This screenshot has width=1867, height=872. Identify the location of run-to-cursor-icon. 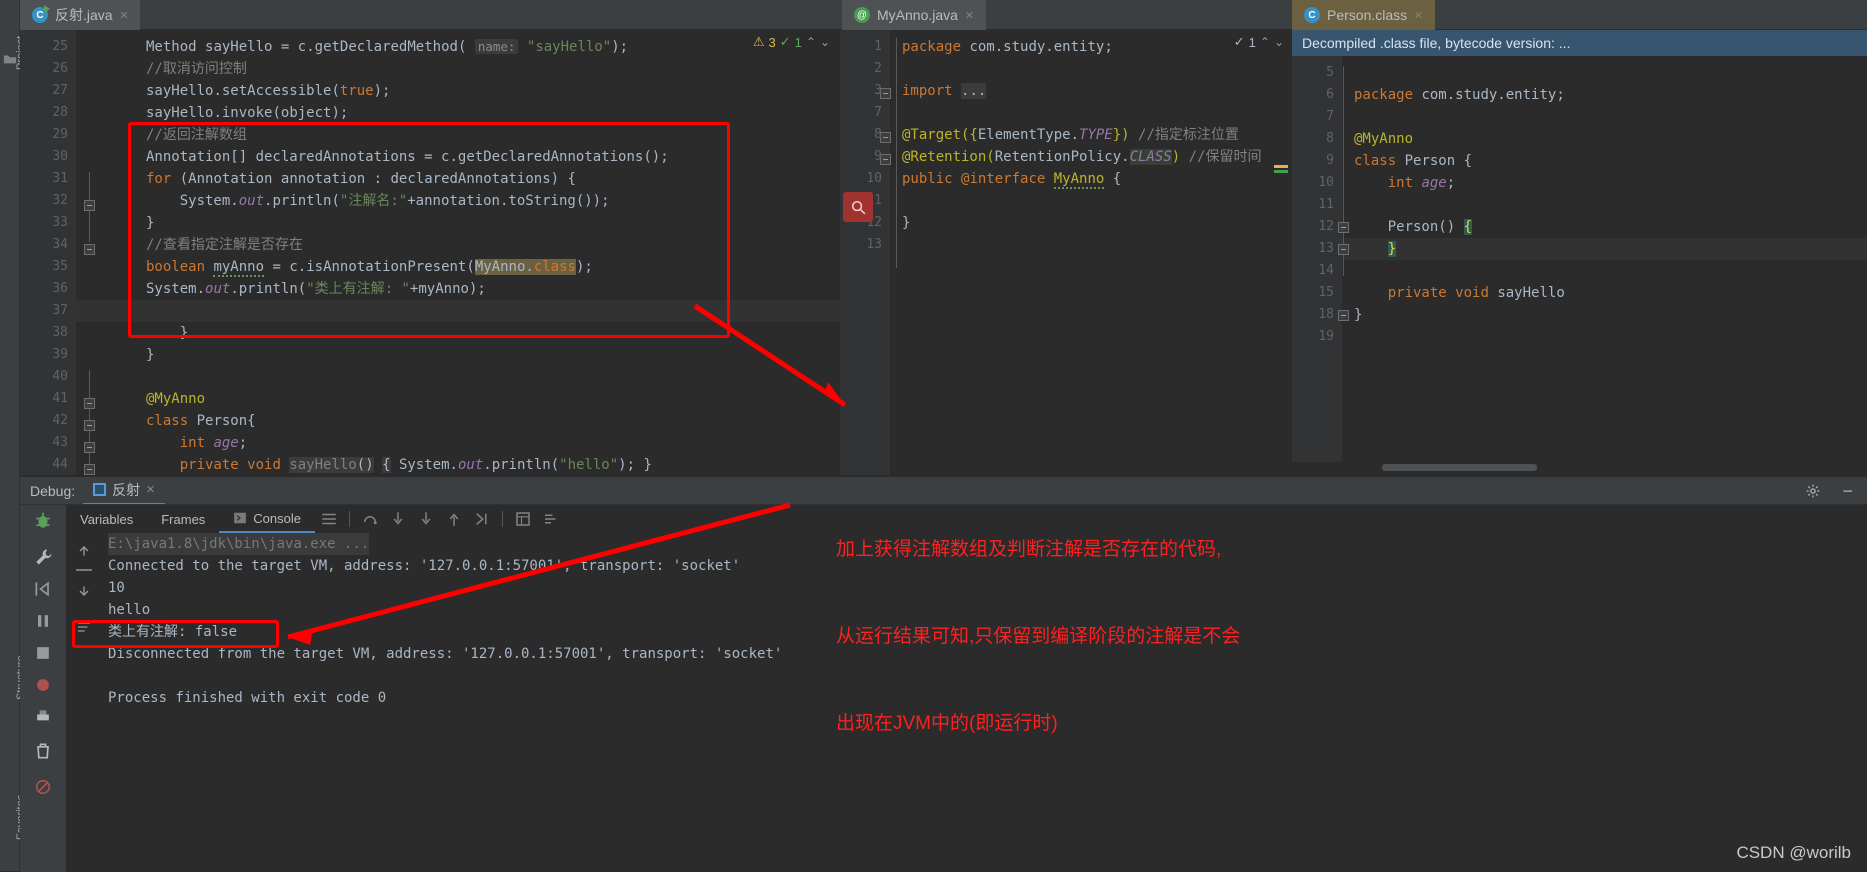
(482, 519).